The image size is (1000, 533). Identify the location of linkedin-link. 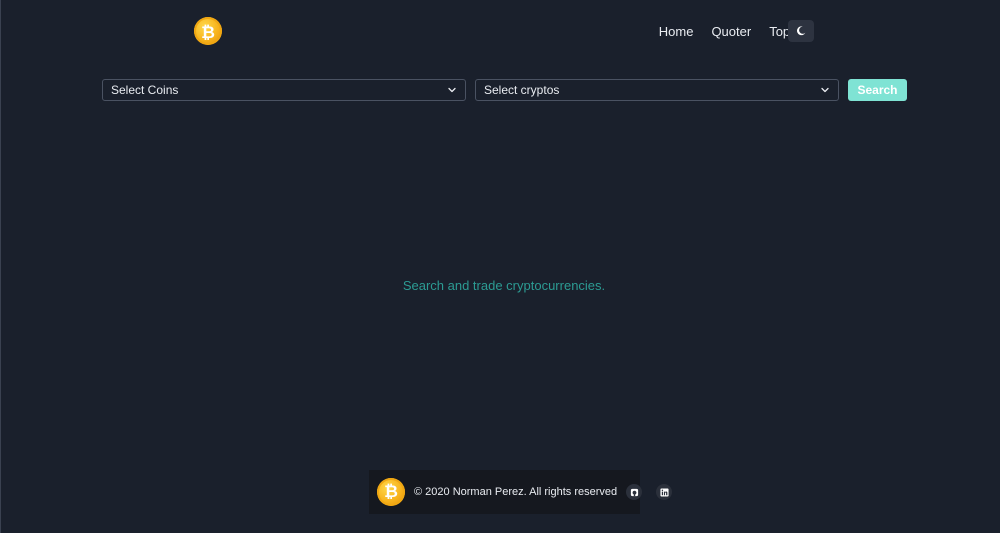
(664, 492).